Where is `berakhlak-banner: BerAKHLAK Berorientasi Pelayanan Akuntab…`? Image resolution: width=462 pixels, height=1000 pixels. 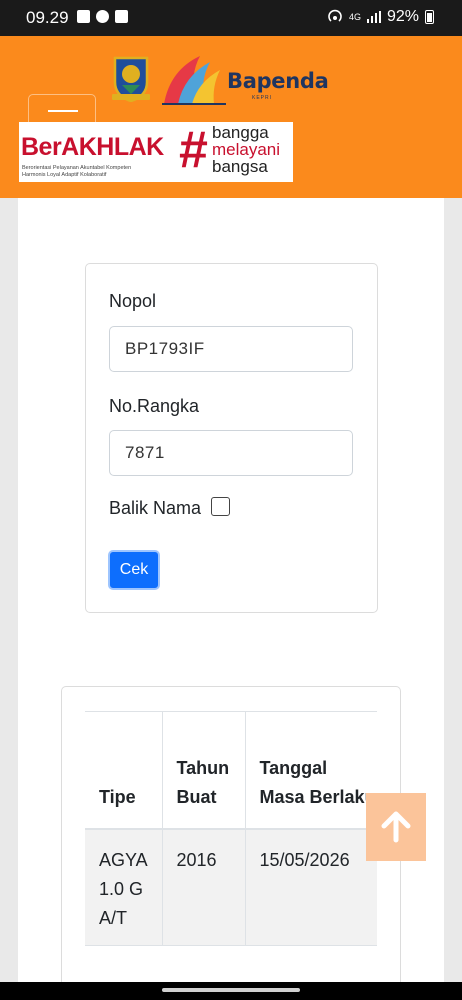 berakhlak-banner: BerAKHLAK Berorientasi Pelayanan Akuntab… is located at coordinates (156, 152).